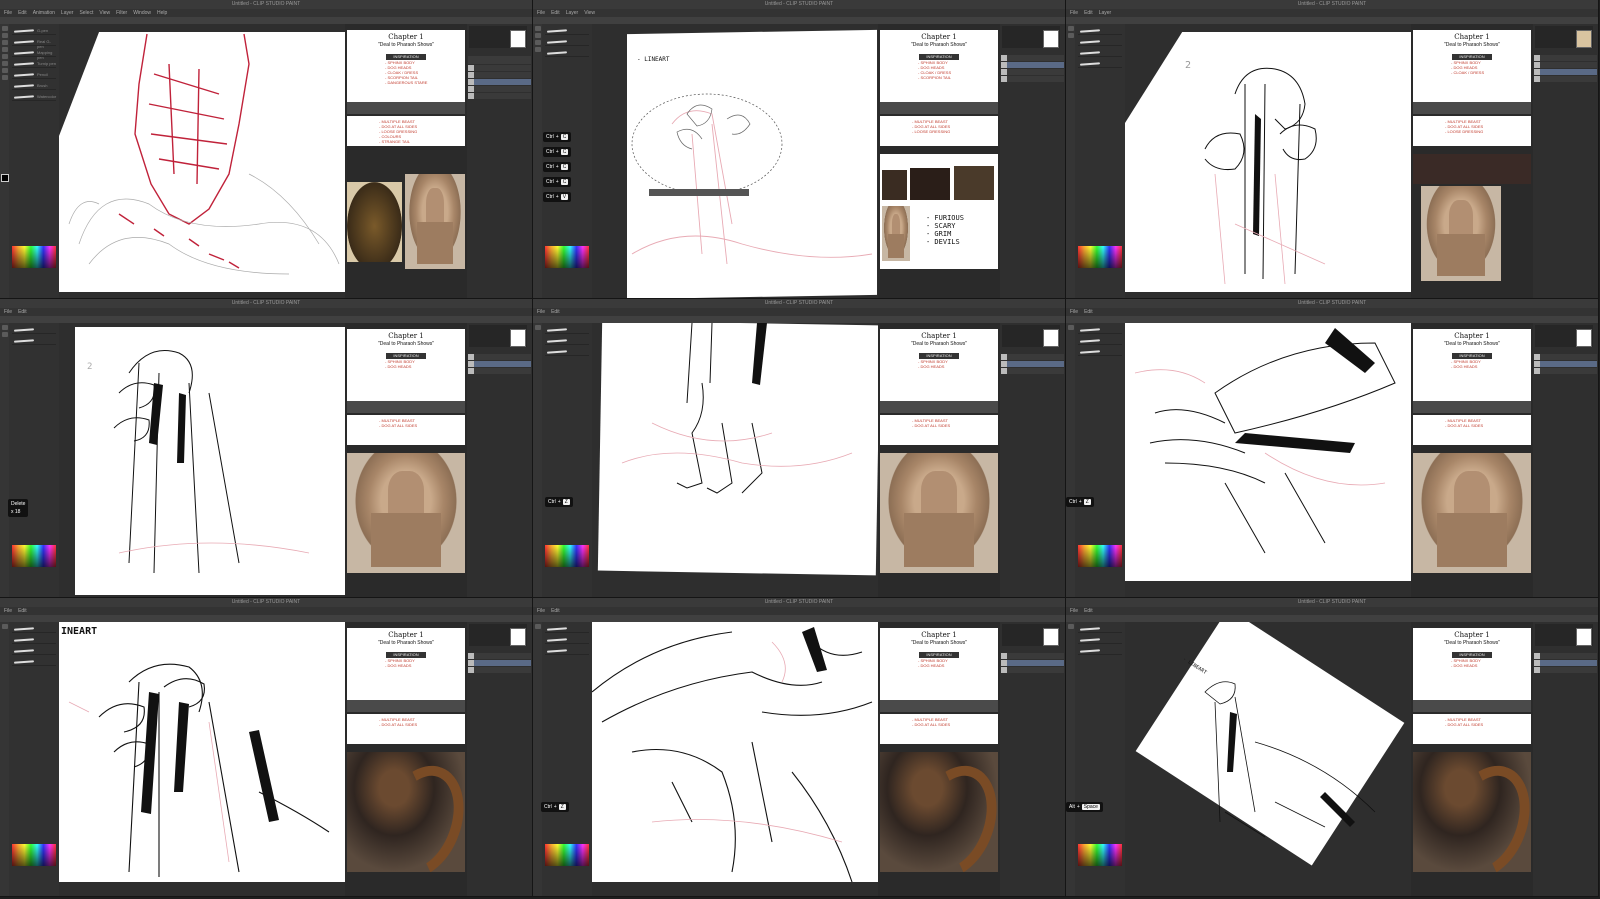 This screenshot has width=1600, height=899. Describe the element at coordinates (4, 42) in the screenshot. I see `move-tool-icon` at that location.